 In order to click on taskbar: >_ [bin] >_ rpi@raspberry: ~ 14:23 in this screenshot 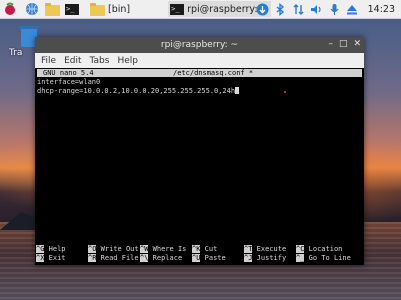, I will do `click(200, 9)`.